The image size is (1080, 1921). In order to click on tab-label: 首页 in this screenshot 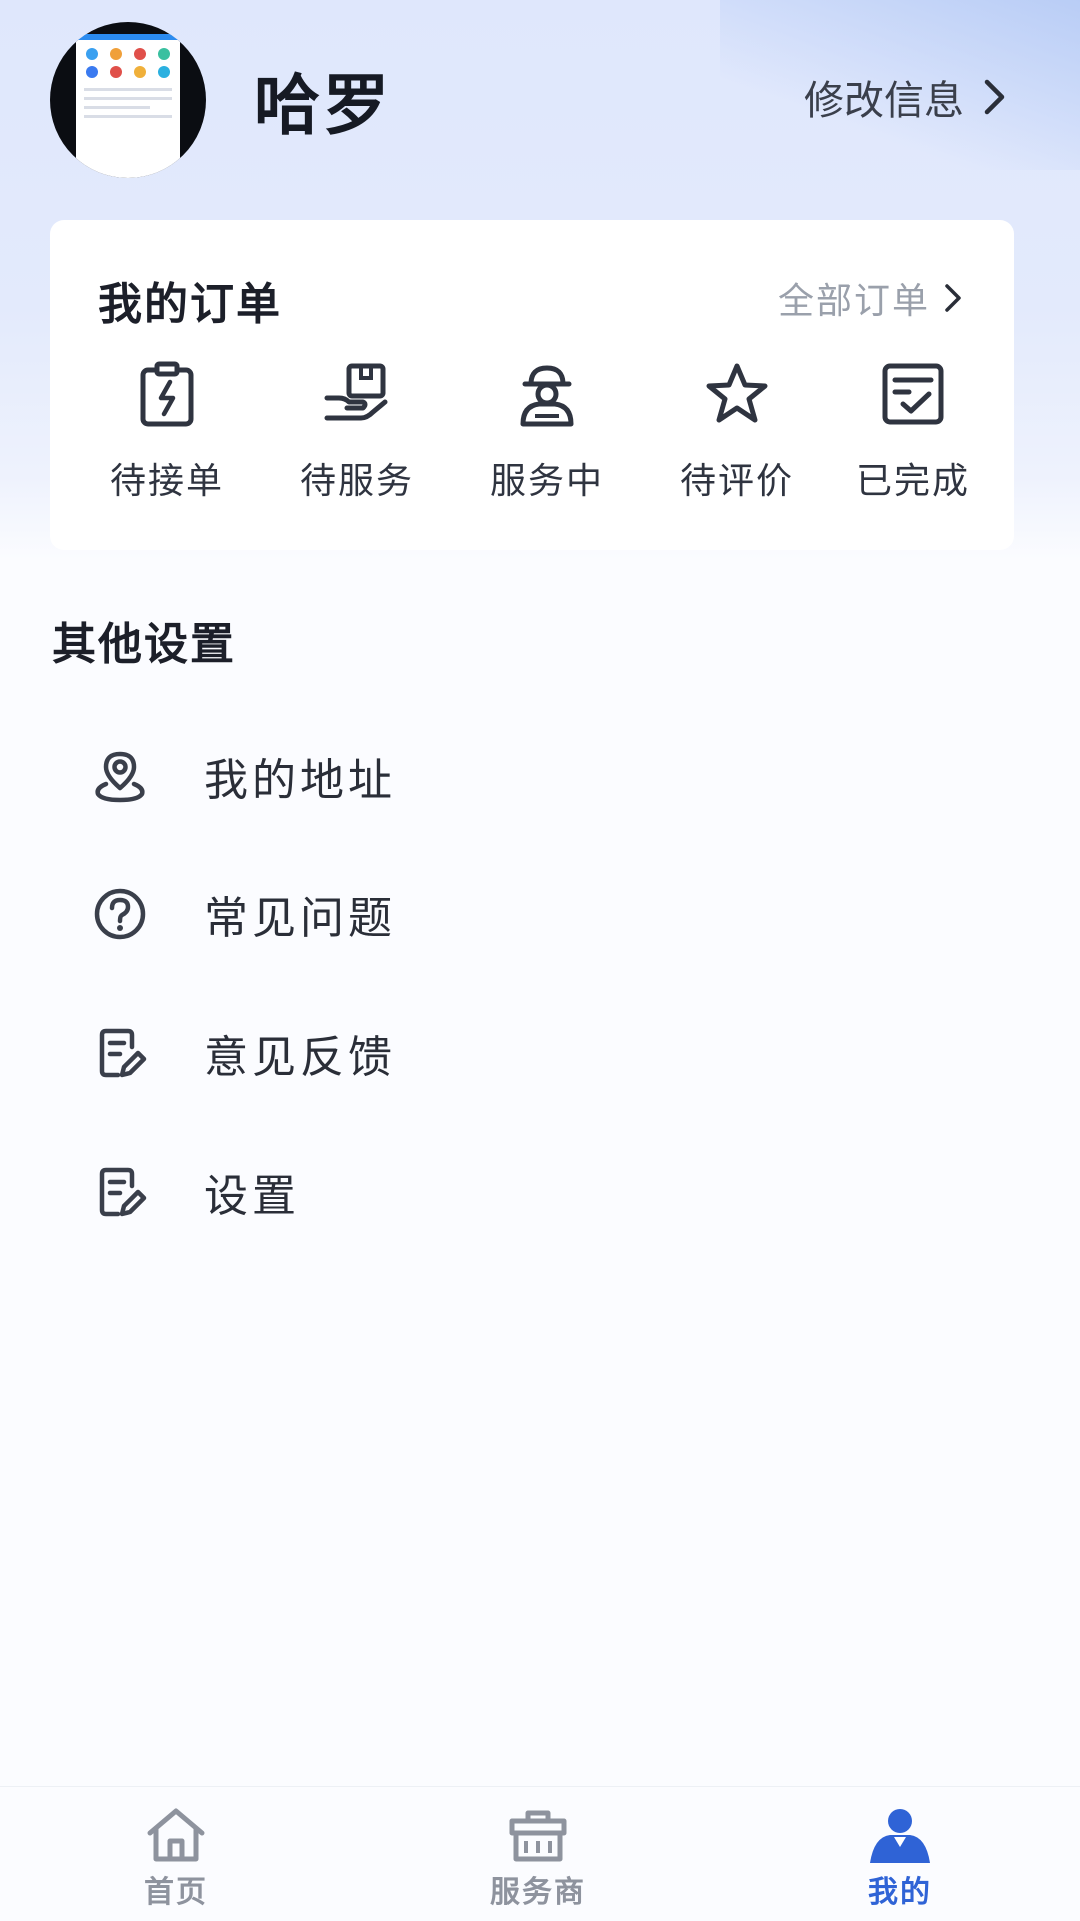, I will do `click(176, 1892)`.